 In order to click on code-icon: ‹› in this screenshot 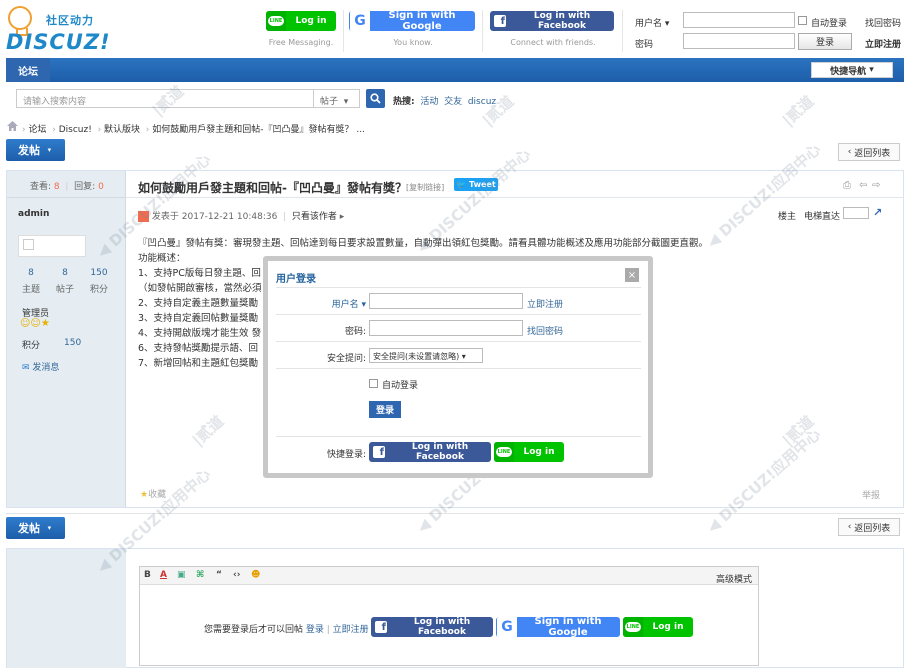, I will do `click(236, 575)`.